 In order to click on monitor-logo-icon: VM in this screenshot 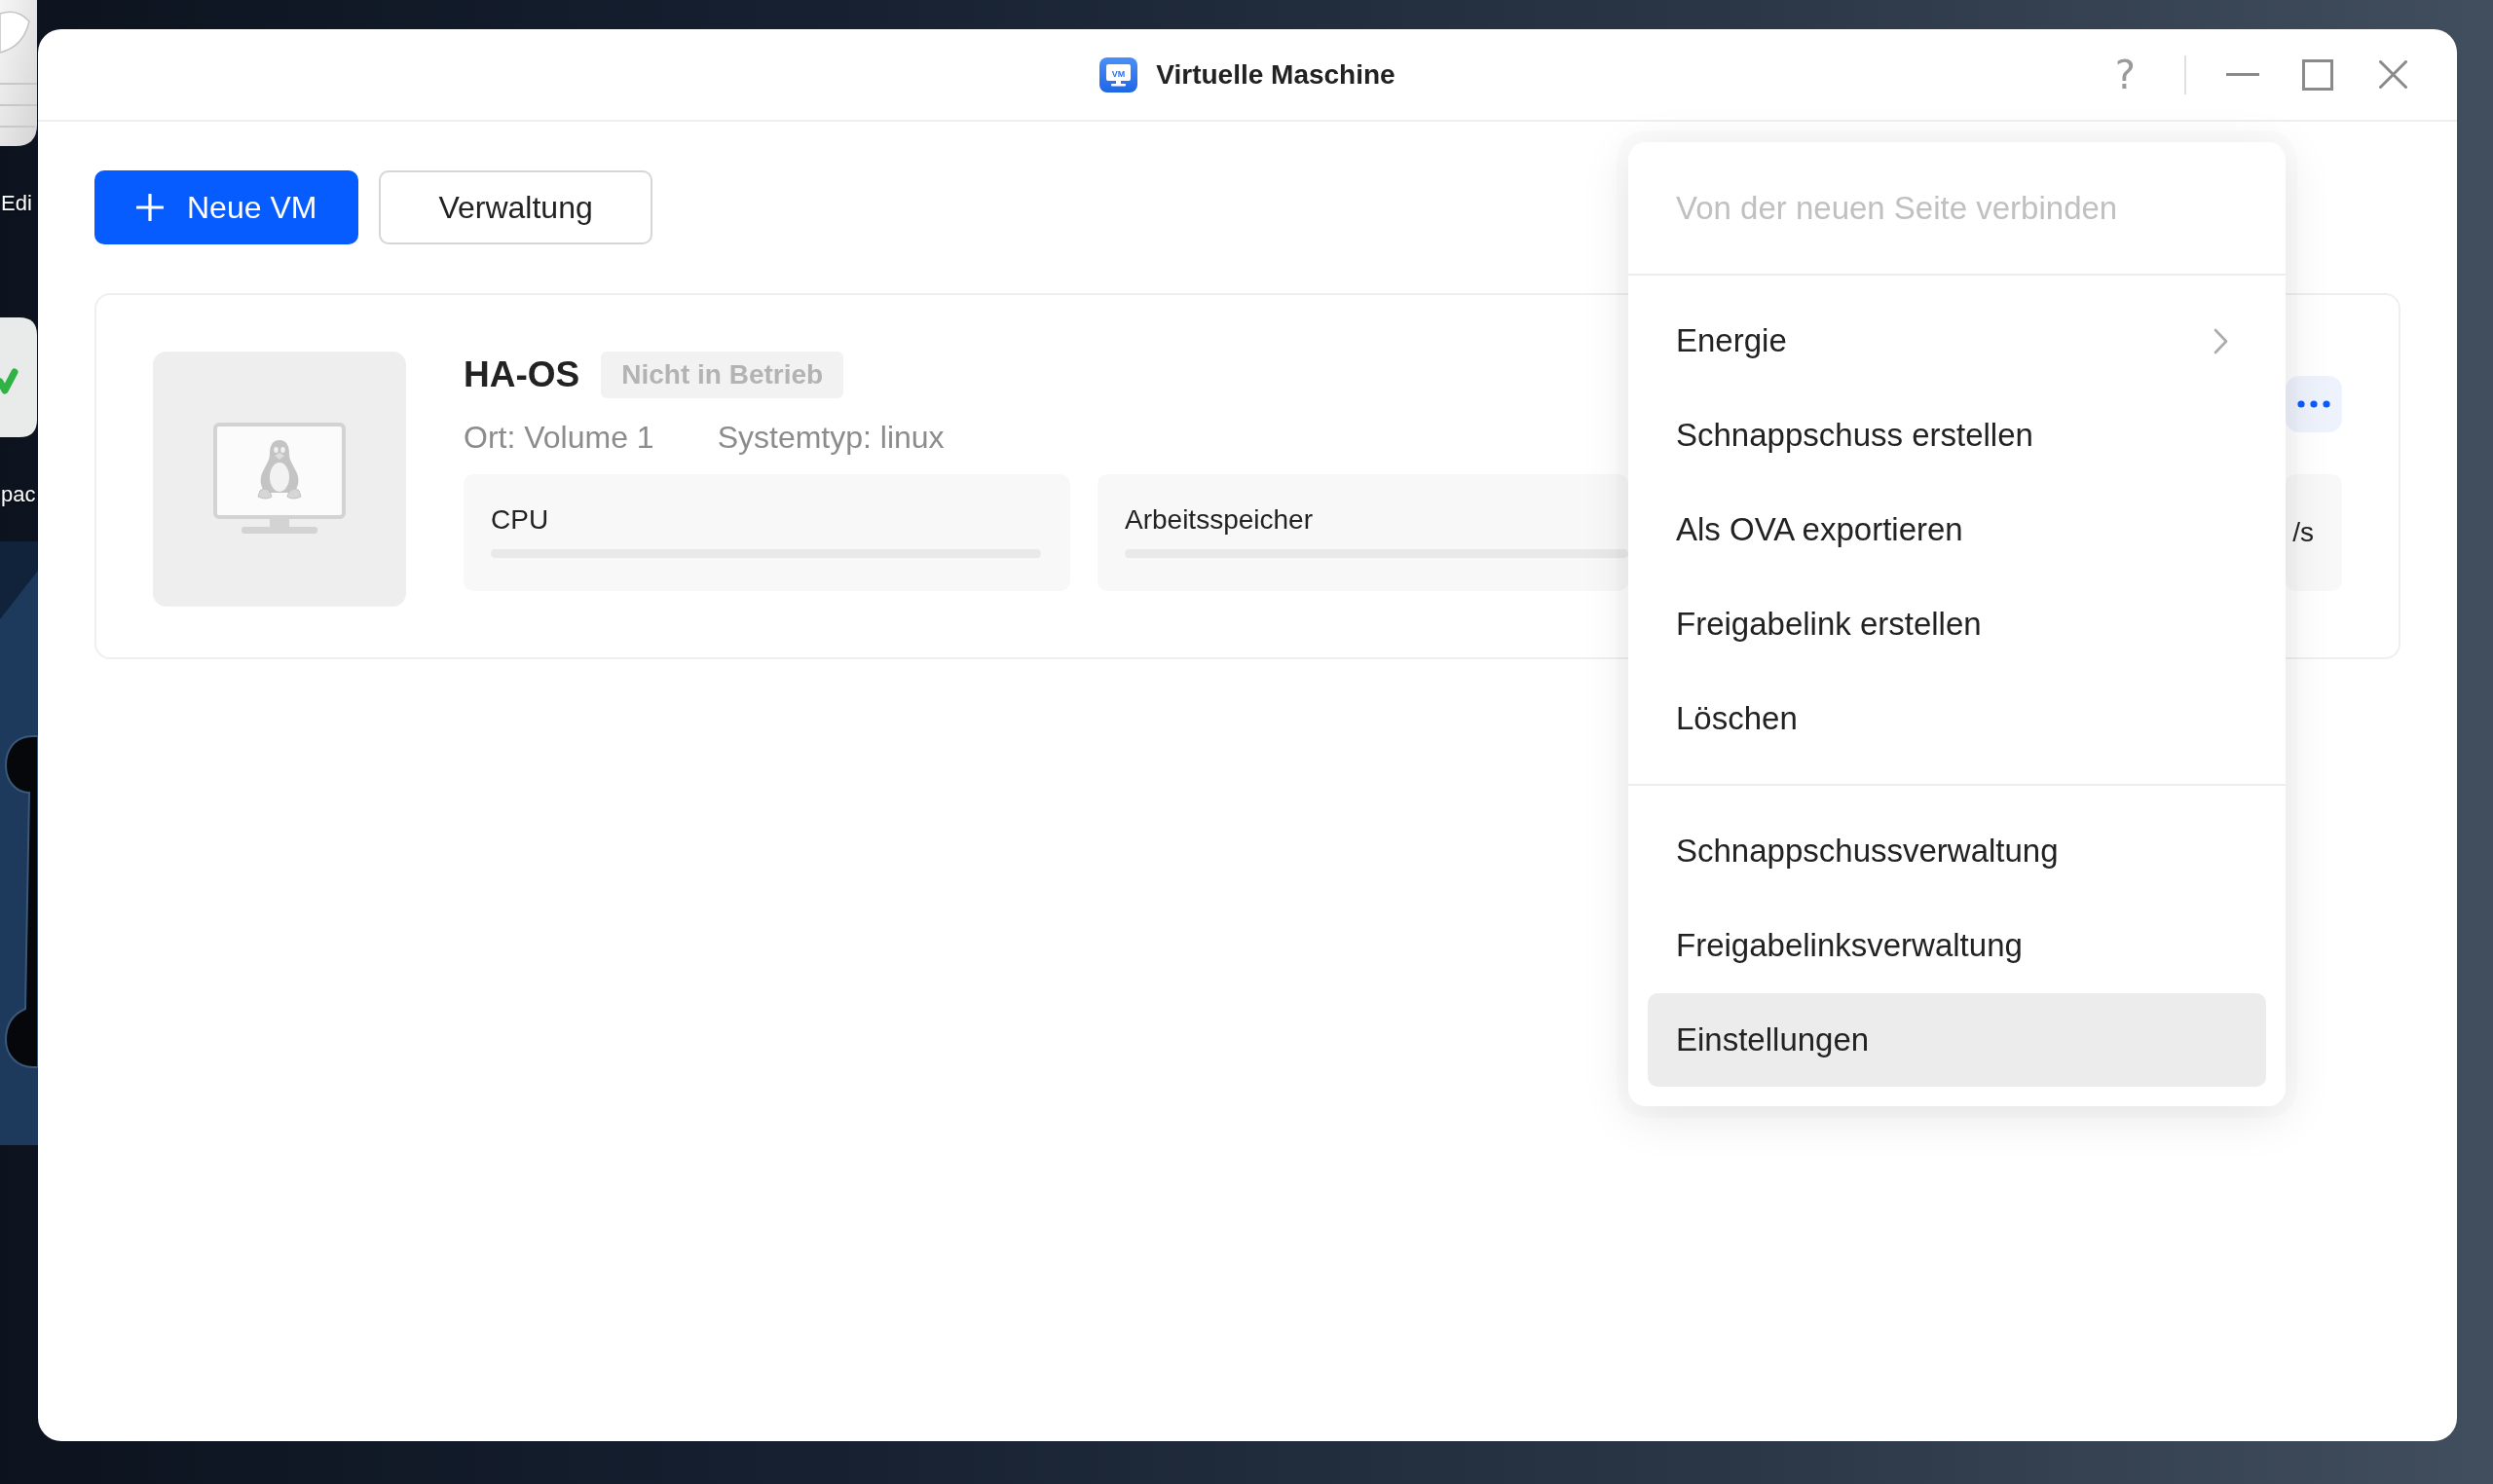, I will do `click(1119, 74)`.